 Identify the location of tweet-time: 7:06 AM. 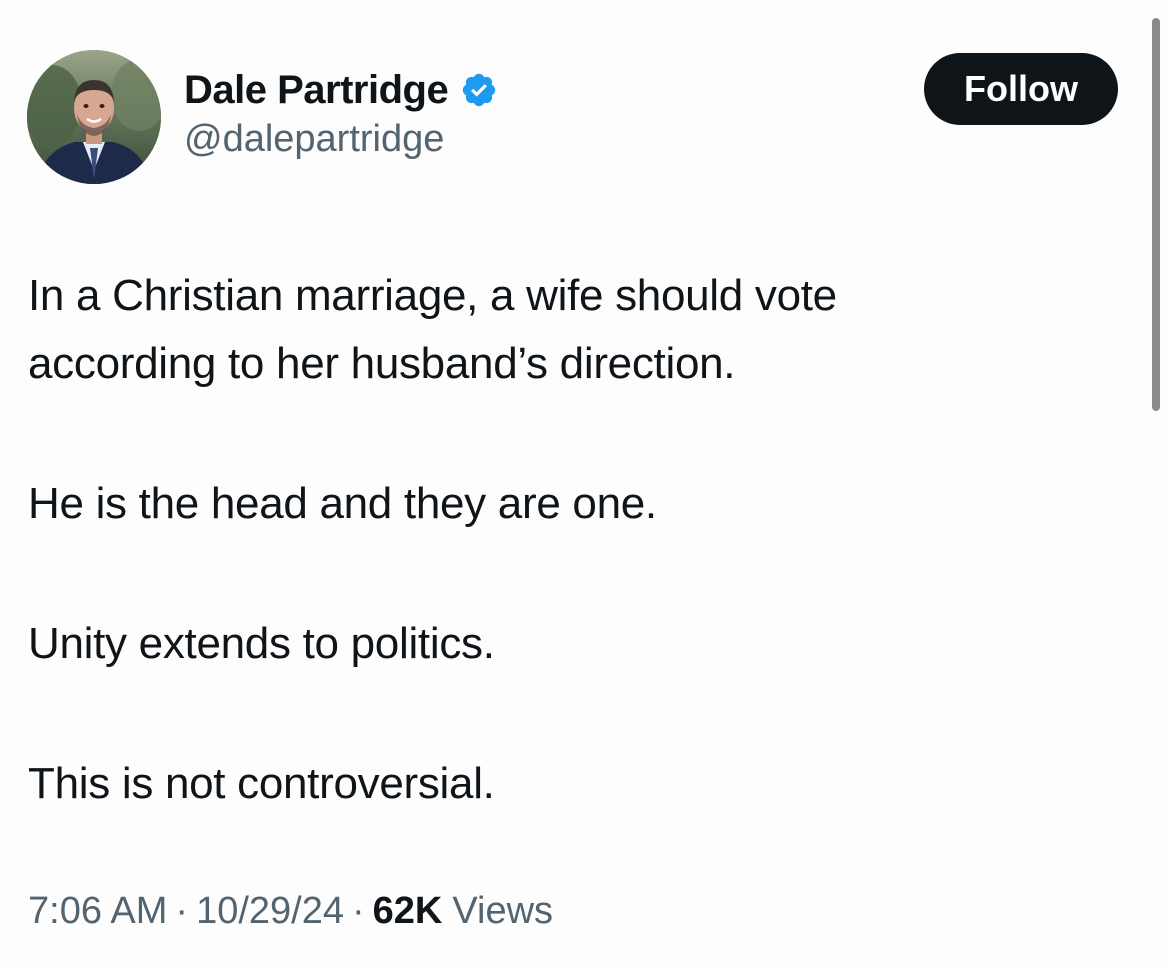
(97, 911).